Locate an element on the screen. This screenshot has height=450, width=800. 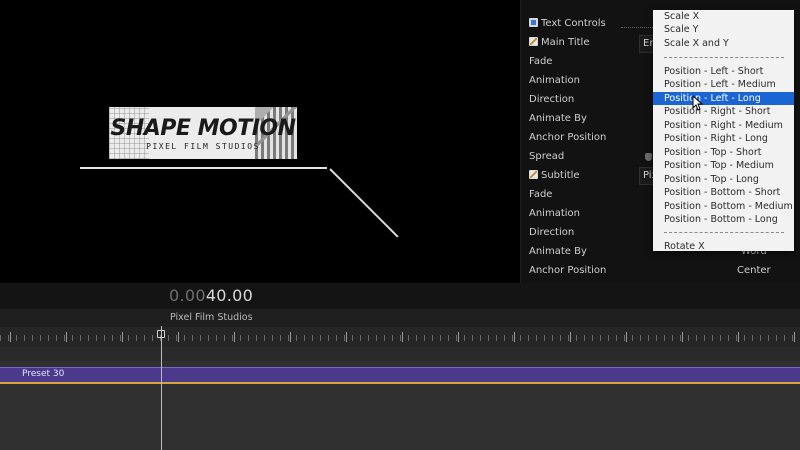
menu-item-position-top-short: Position - Top - Short is located at coordinates (723, 152).